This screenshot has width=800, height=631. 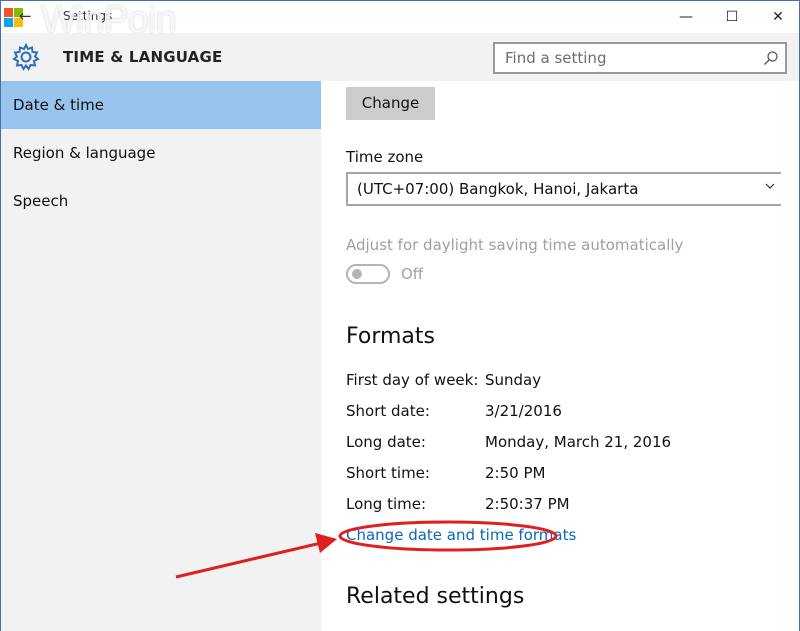 What do you see at coordinates (25, 16) in the screenshot?
I see `back-arrow-icon: ←` at bounding box center [25, 16].